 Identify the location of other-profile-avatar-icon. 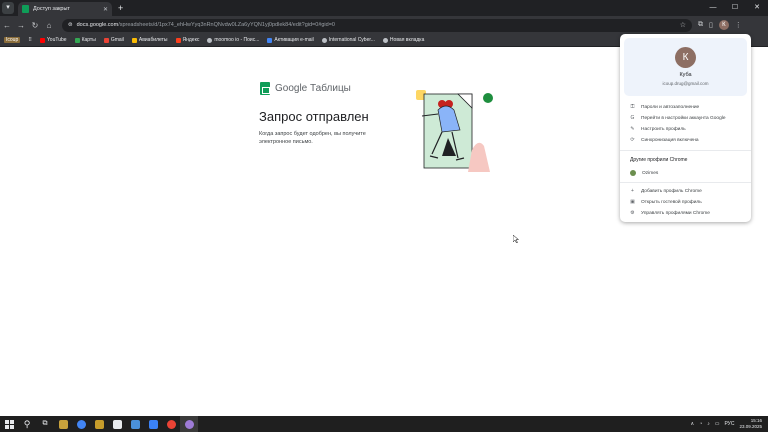
(633, 173).